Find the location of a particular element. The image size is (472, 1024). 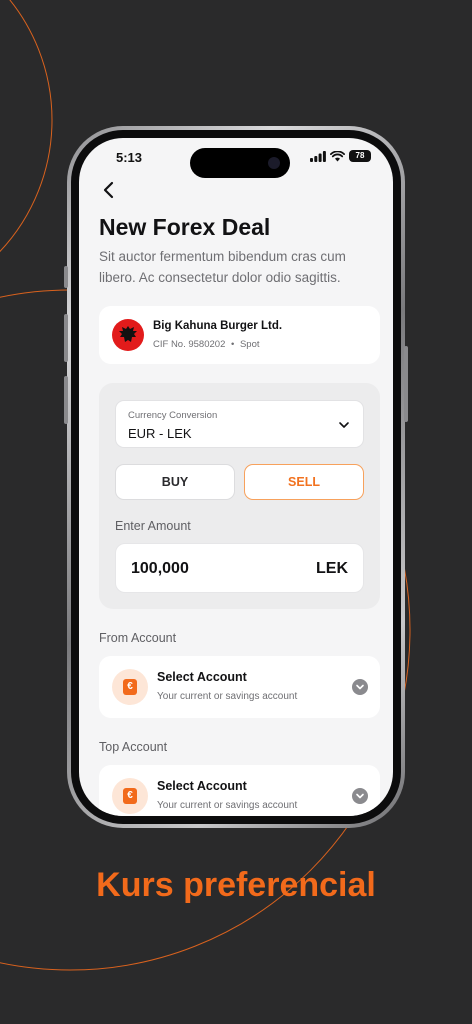

amount-value: 100,000 is located at coordinates (160, 568).